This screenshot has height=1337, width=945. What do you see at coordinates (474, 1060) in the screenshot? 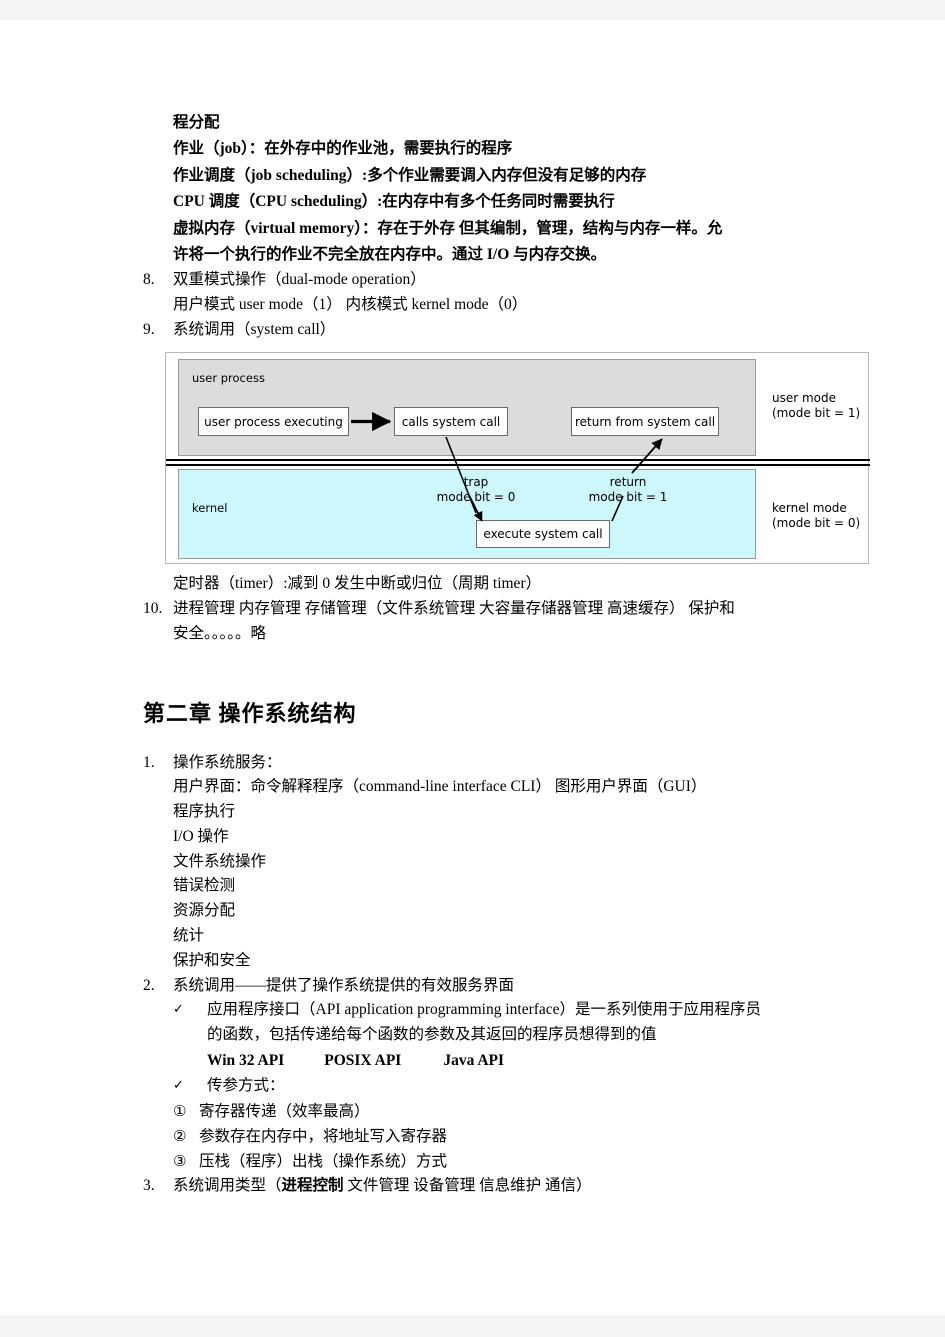
I see `api-java: Java API` at bounding box center [474, 1060].